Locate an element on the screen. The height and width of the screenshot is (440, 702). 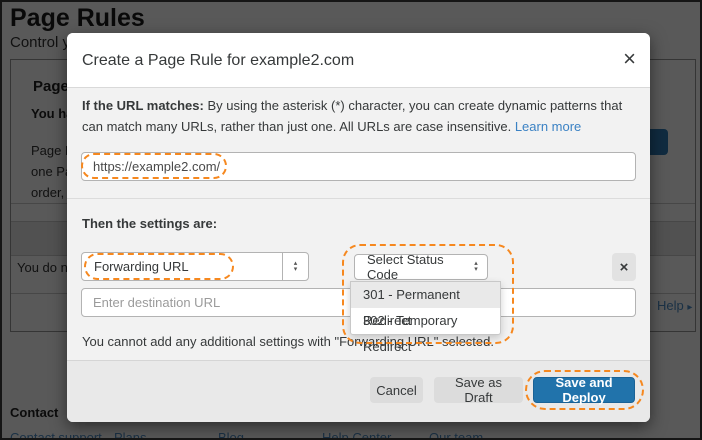
setting-type-value: Forwarding URL is located at coordinates (141, 266).